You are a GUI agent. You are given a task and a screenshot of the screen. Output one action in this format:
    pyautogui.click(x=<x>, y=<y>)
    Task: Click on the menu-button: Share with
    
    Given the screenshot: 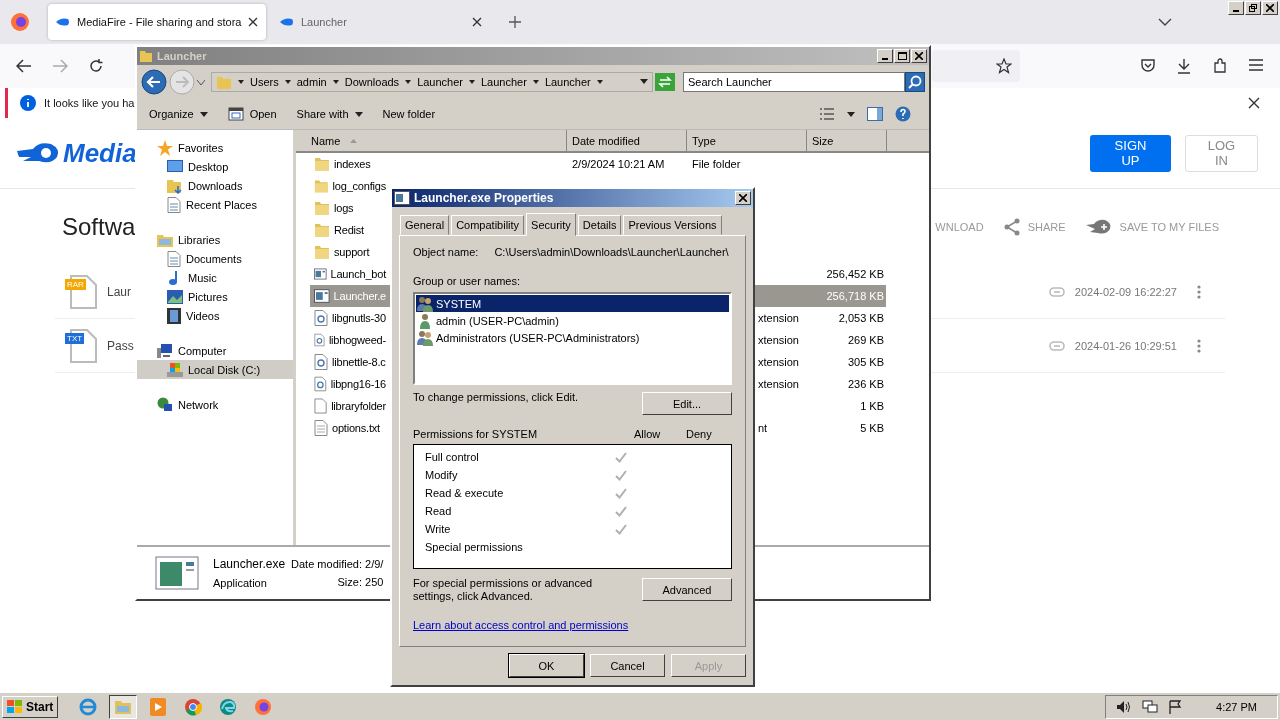 What is the action you would take?
    pyautogui.click(x=329, y=114)
    